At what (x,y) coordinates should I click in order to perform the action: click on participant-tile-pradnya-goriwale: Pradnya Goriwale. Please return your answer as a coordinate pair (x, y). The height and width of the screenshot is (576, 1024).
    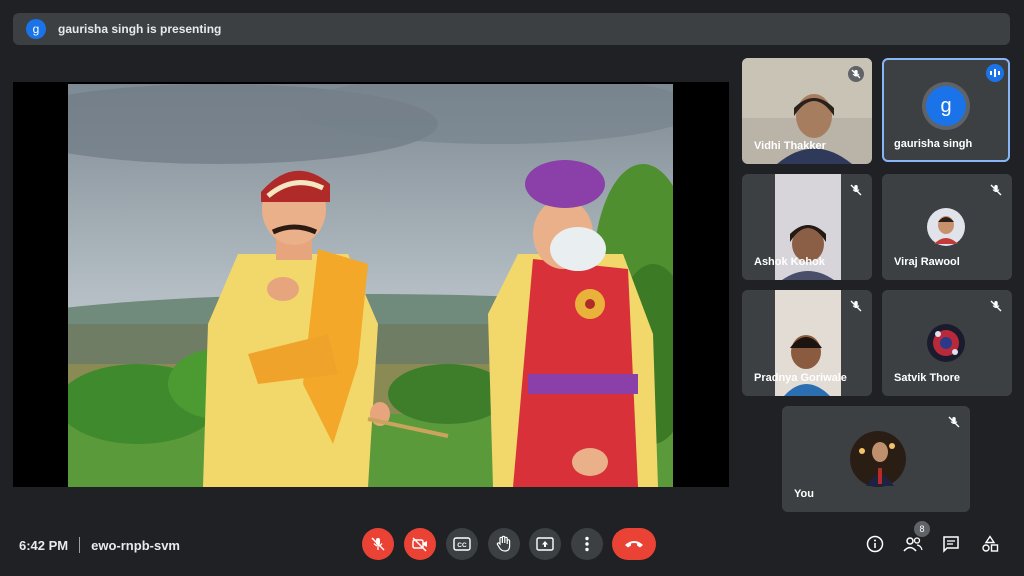
    Looking at the image, I should click on (807, 343).